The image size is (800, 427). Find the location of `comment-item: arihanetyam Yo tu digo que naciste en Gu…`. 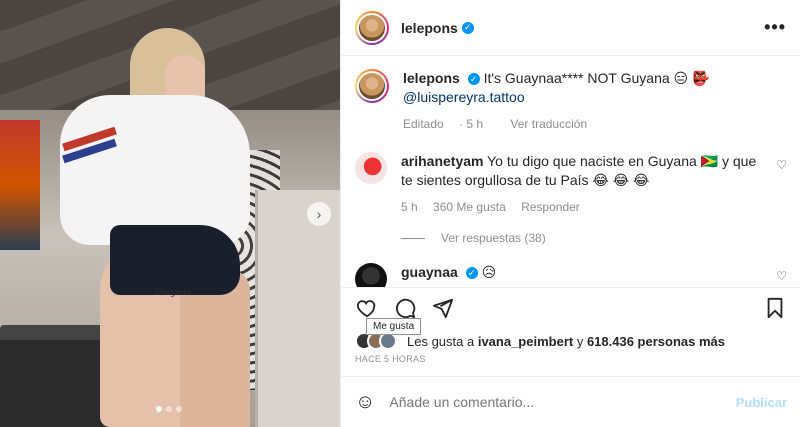

comment-item: arihanetyam Yo tu digo que naciste en Gu… is located at coordinates (571, 184).